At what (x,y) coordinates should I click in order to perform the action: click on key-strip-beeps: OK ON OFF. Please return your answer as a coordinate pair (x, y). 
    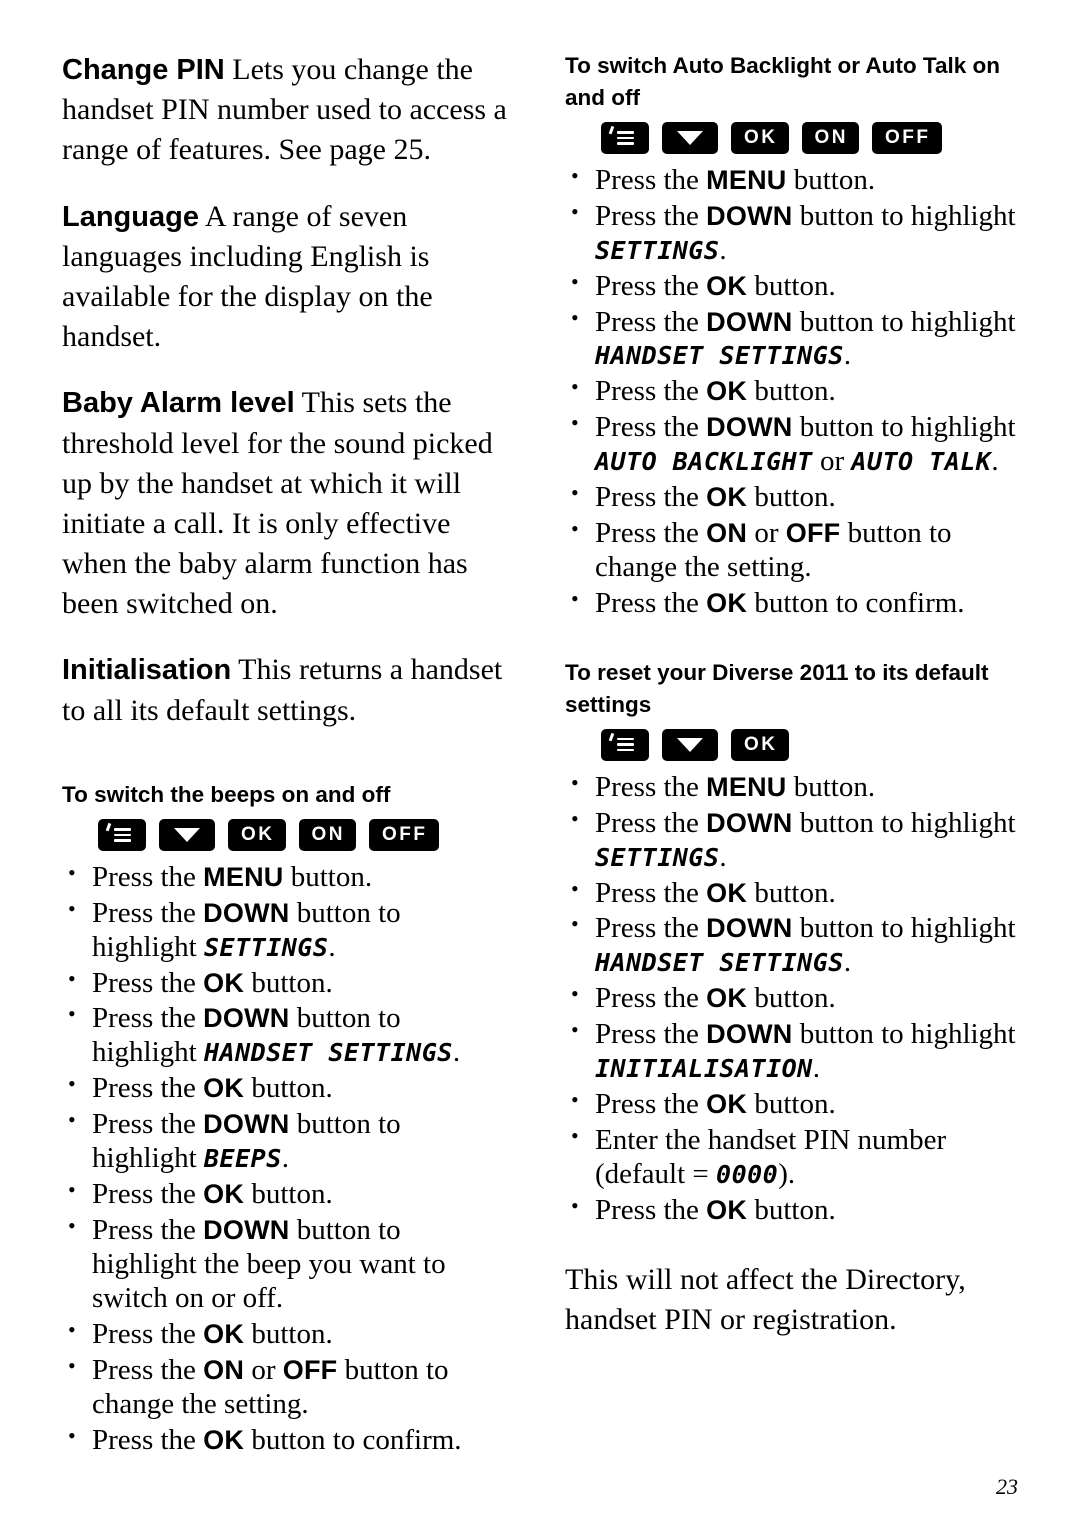
    Looking at the image, I should click on (305, 834).